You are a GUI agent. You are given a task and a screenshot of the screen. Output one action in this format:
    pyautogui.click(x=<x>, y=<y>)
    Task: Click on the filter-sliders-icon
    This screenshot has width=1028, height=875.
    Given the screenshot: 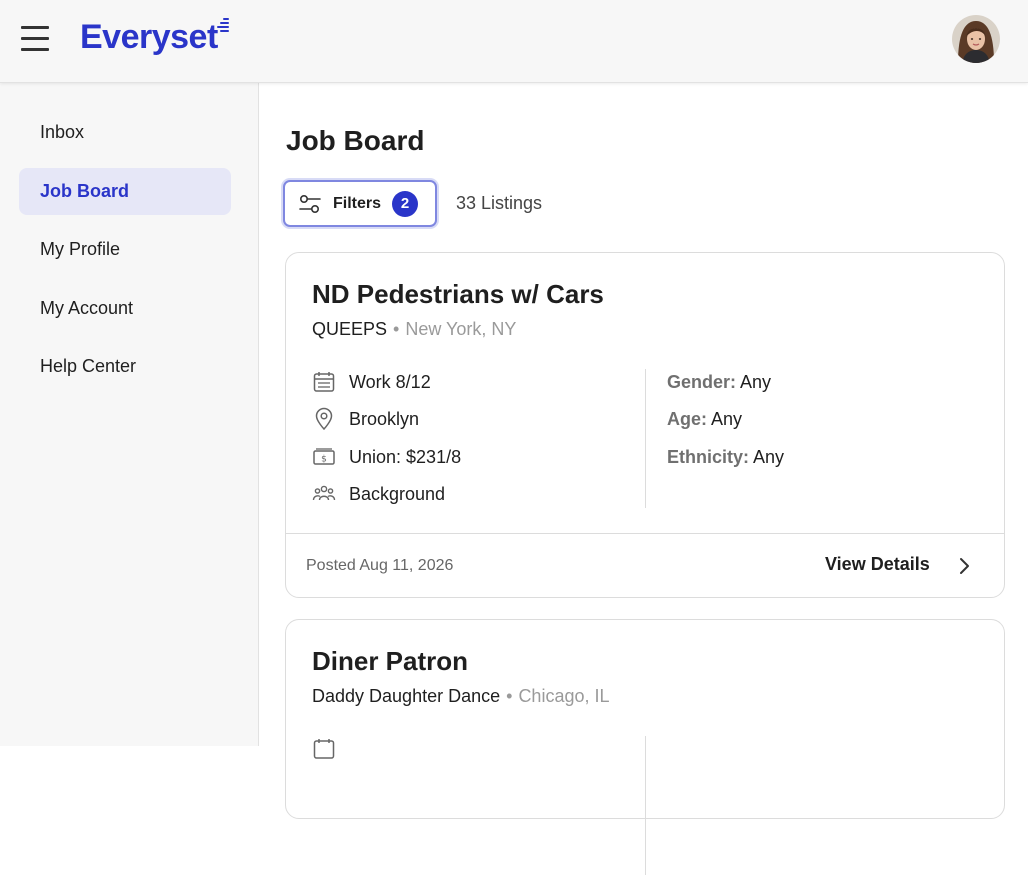 What is the action you would take?
    pyautogui.click(x=310, y=204)
    